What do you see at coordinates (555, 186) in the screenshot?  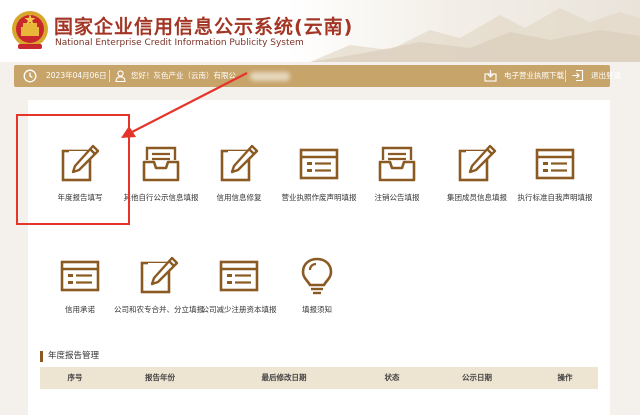 I see `tile-standard-declaration: 执行标准自我声明填报` at bounding box center [555, 186].